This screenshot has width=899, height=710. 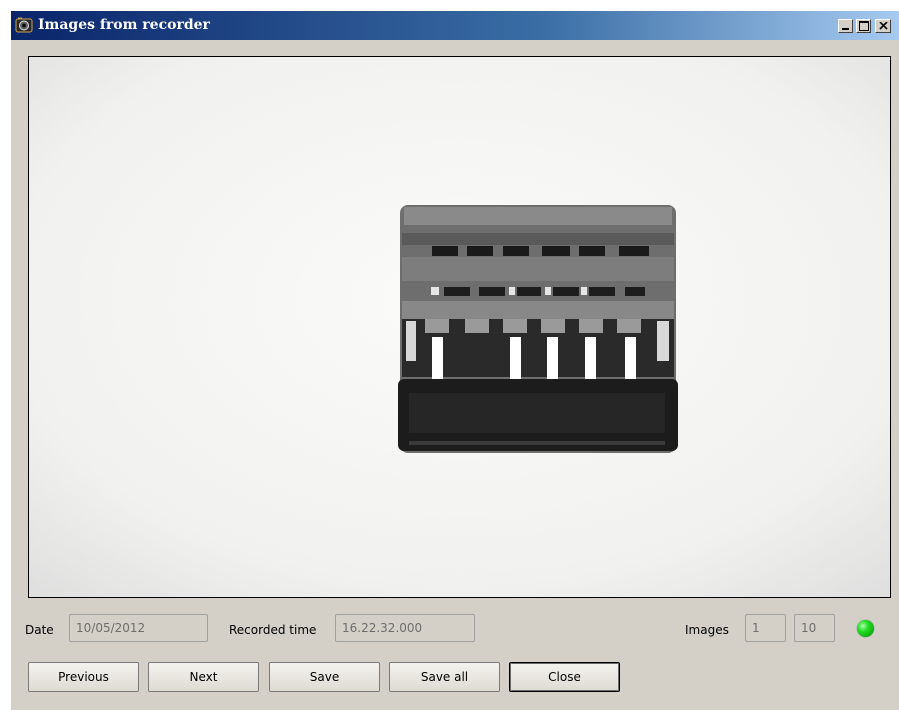 I want to click on close-icon, so click(x=883, y=26).